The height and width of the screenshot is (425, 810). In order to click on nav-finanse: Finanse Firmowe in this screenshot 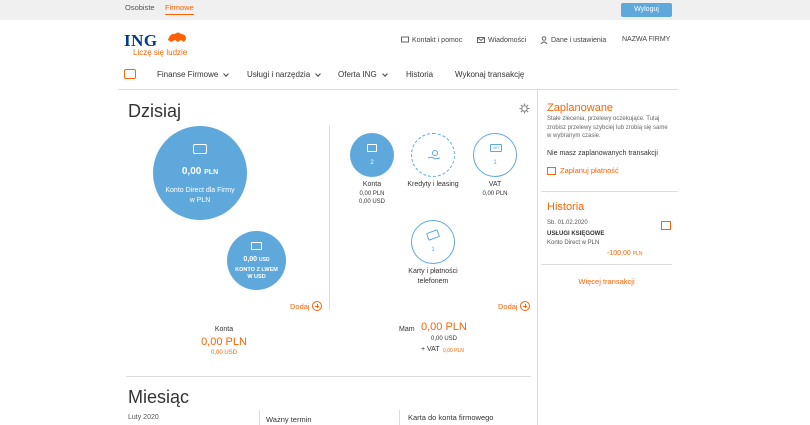, I will do `click(193, 74)`.